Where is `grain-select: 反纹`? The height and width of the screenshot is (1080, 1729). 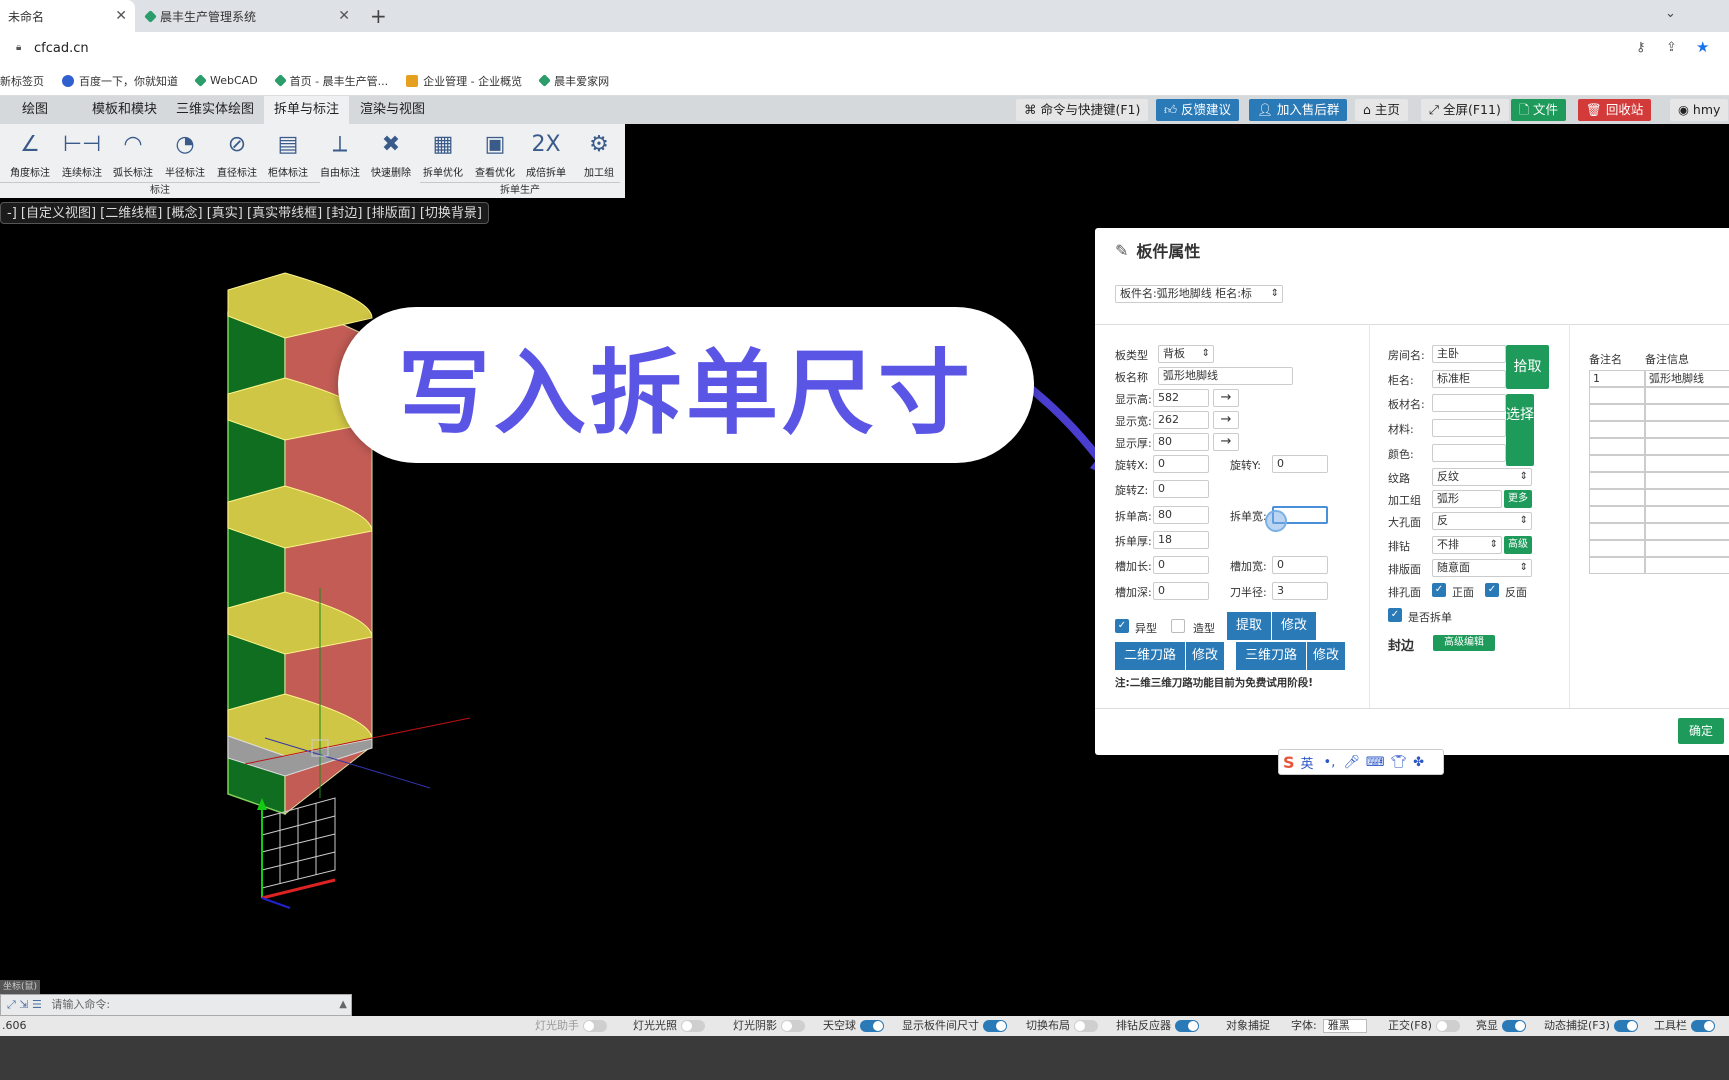 grain-select: 反纹 is located at coordinates (1482, 477).